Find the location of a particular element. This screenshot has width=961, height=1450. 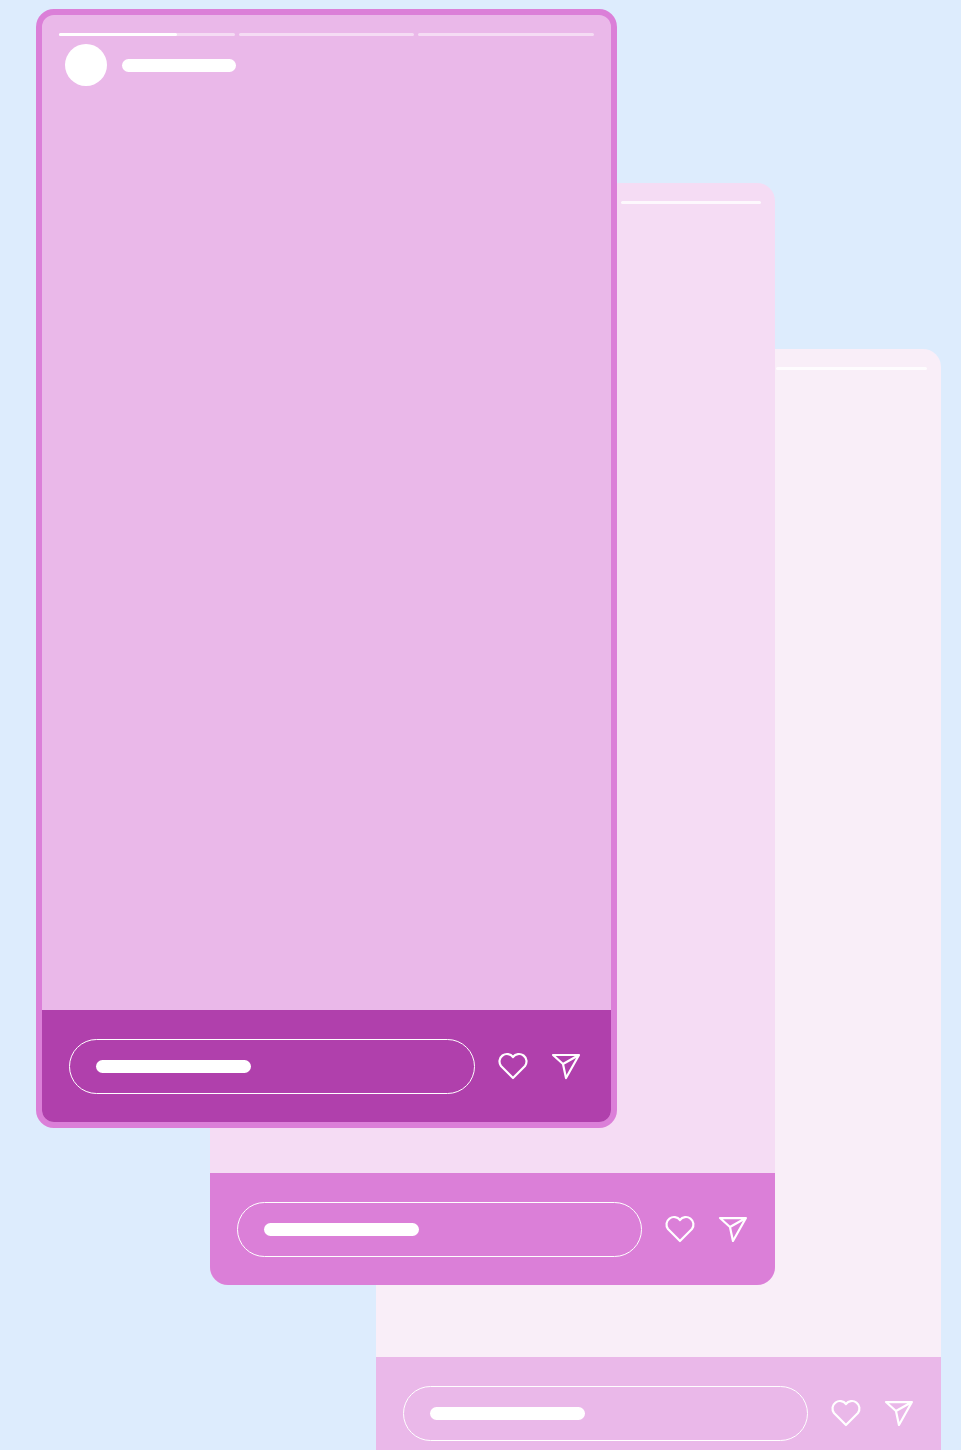

avatar is located at coordinates (86, 65).